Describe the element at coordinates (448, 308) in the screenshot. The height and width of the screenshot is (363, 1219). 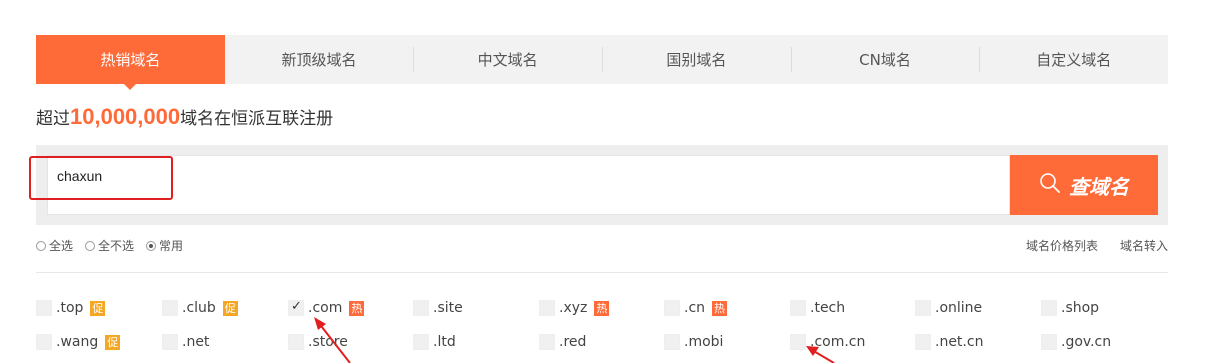
I see `domain-suffix-label: .site` at that location.